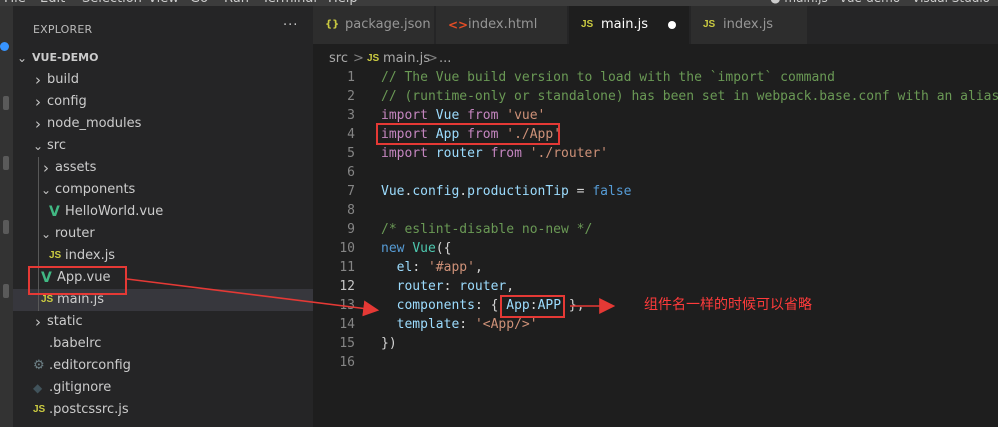 Image resolution: width=998 pixels, height=427 pixels. I want to click on vue-file-icon: V, so click(54, 212).